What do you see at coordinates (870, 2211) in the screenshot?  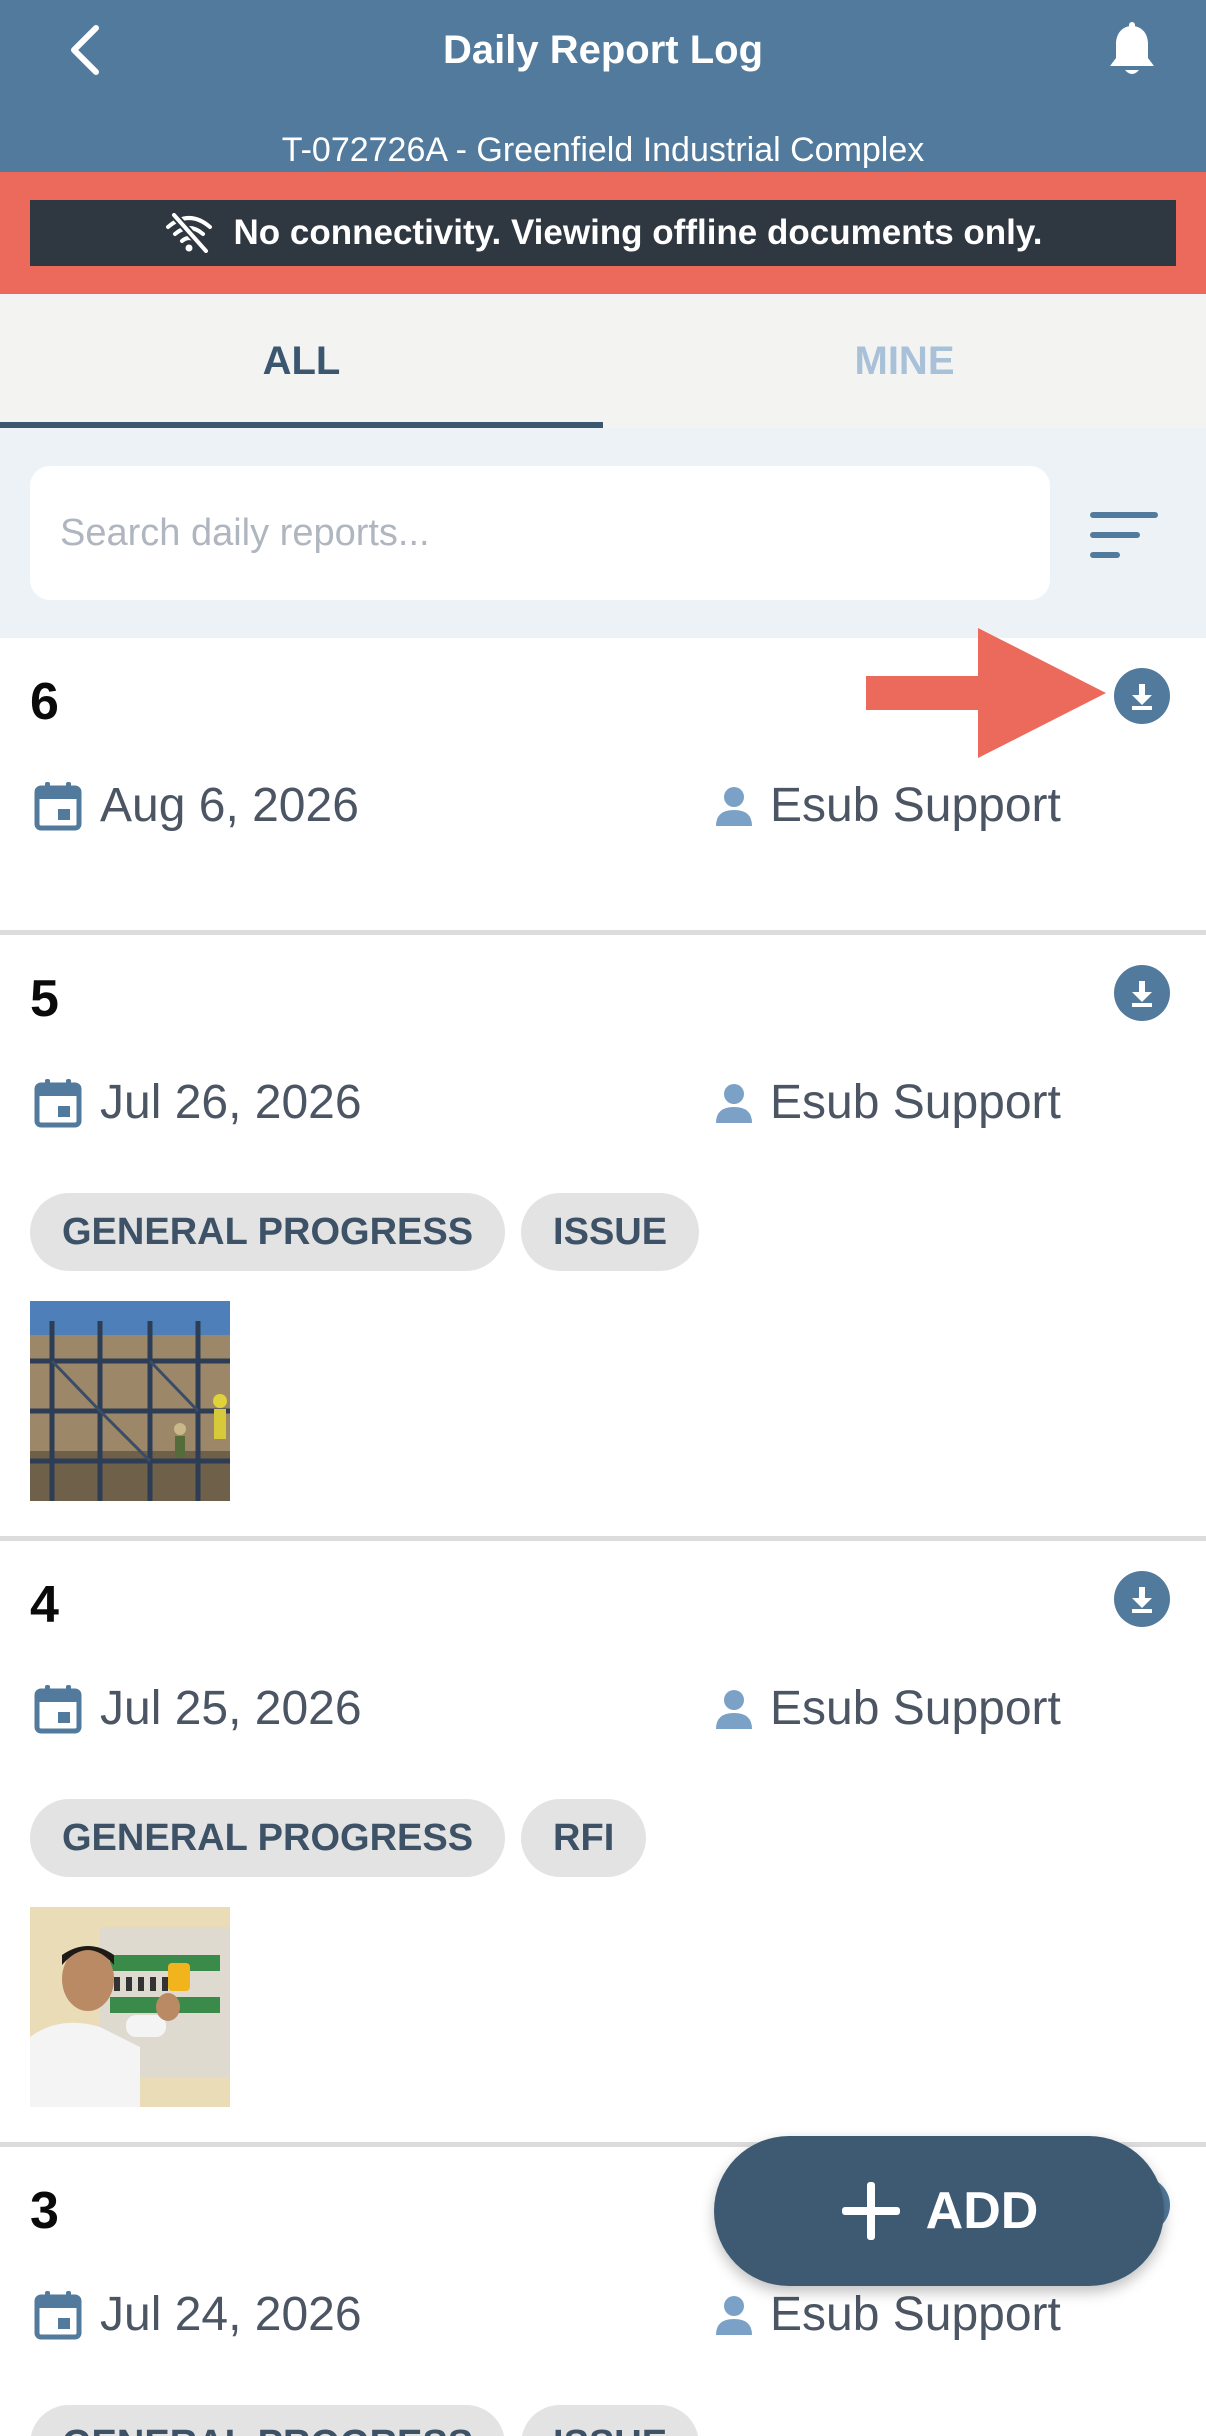 I see `plus-icon` at bounding box center [870, 2211].